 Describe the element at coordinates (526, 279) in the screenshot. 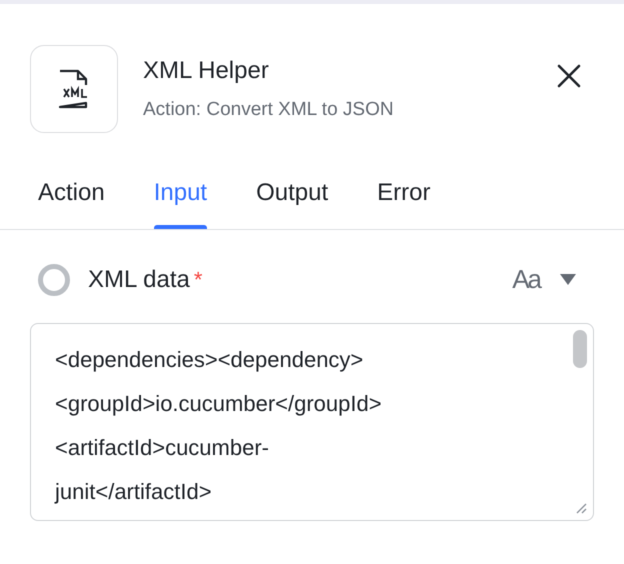

I see `format-toggle: Aa` at that location.